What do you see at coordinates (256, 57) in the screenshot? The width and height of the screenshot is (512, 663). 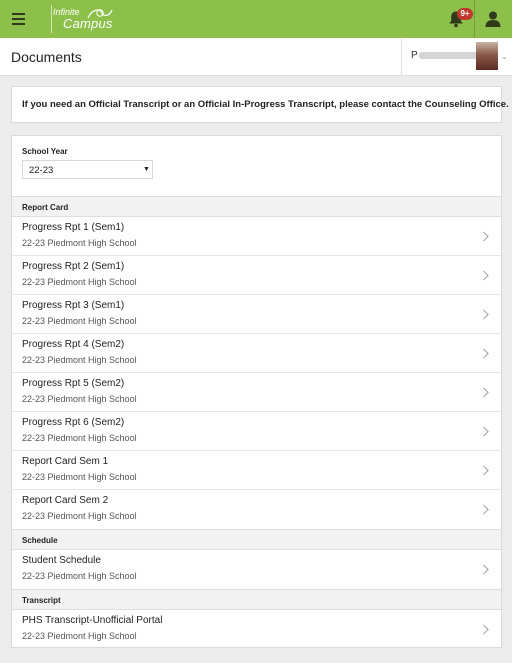 I see `page-header: Documents P ⌄` at bounding box center [256, 57].